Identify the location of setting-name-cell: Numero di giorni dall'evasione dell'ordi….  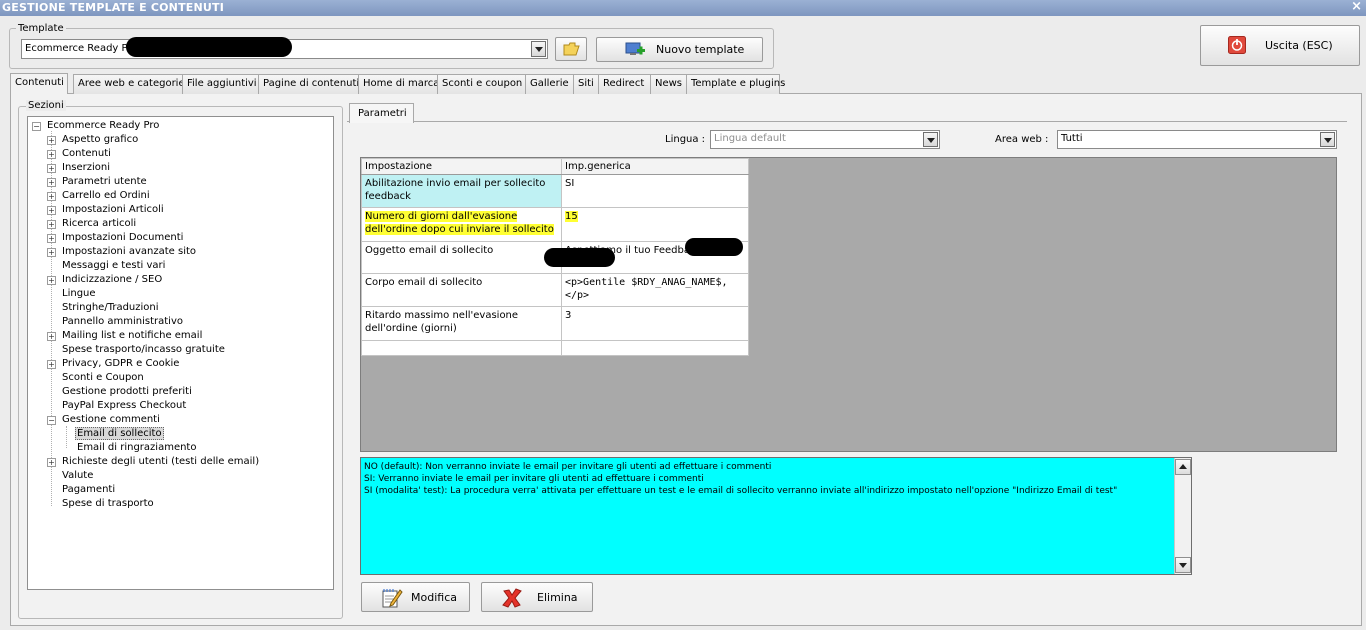
(461, 224).